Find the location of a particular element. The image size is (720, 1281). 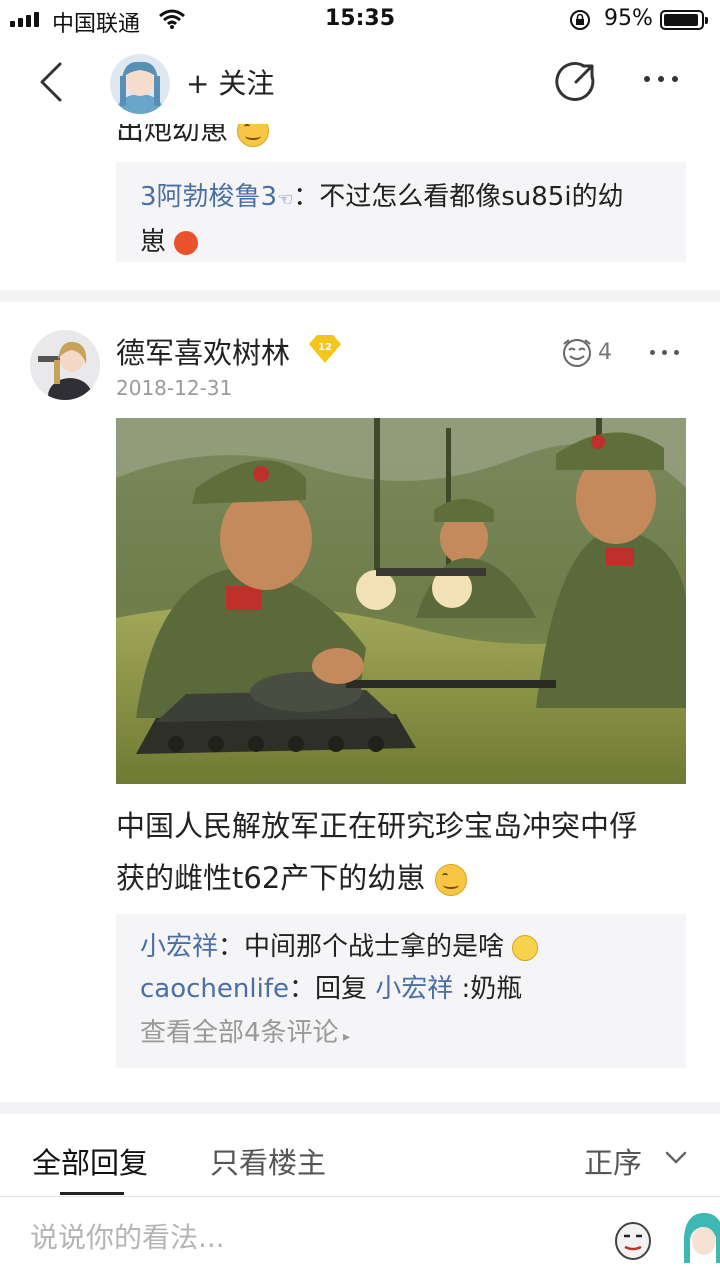

chevron-right-icon: ▸ is located at coordinates (344, 1037).